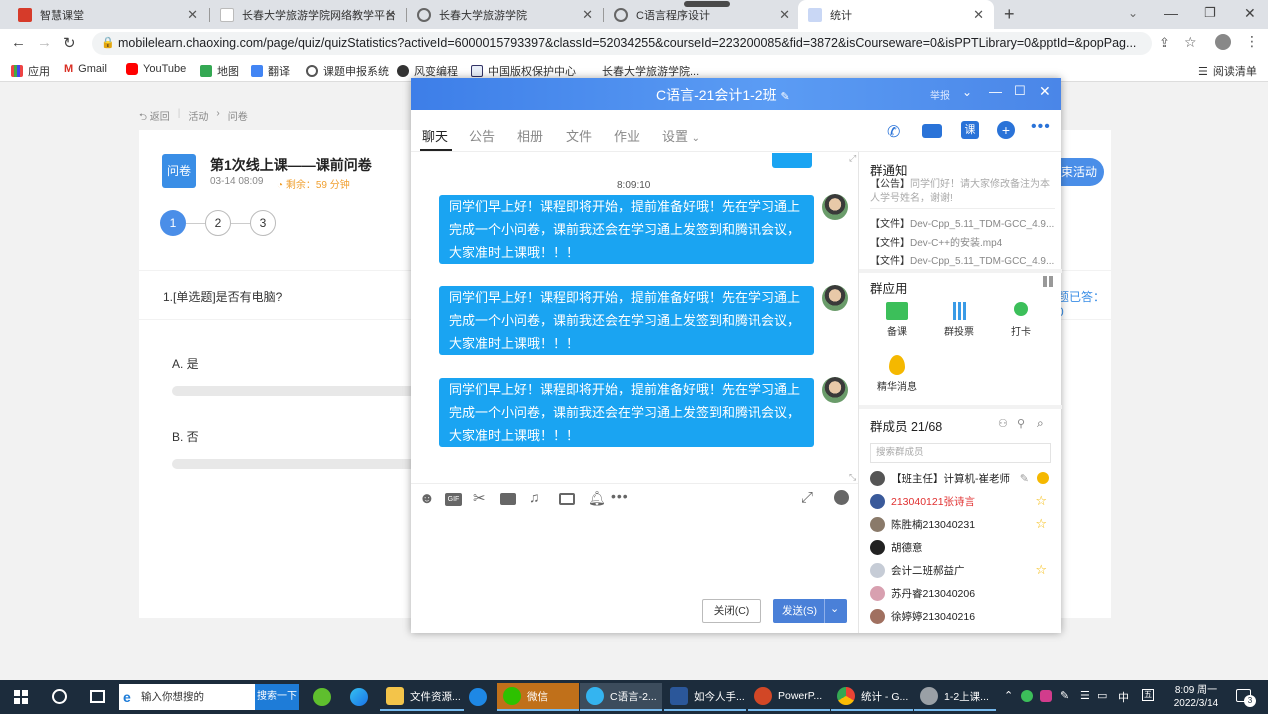 This screenshot has height=714, width=1268. Describe the element at coordinates (218, 223) in the screenshot. I see `step-2: 2` at that location.